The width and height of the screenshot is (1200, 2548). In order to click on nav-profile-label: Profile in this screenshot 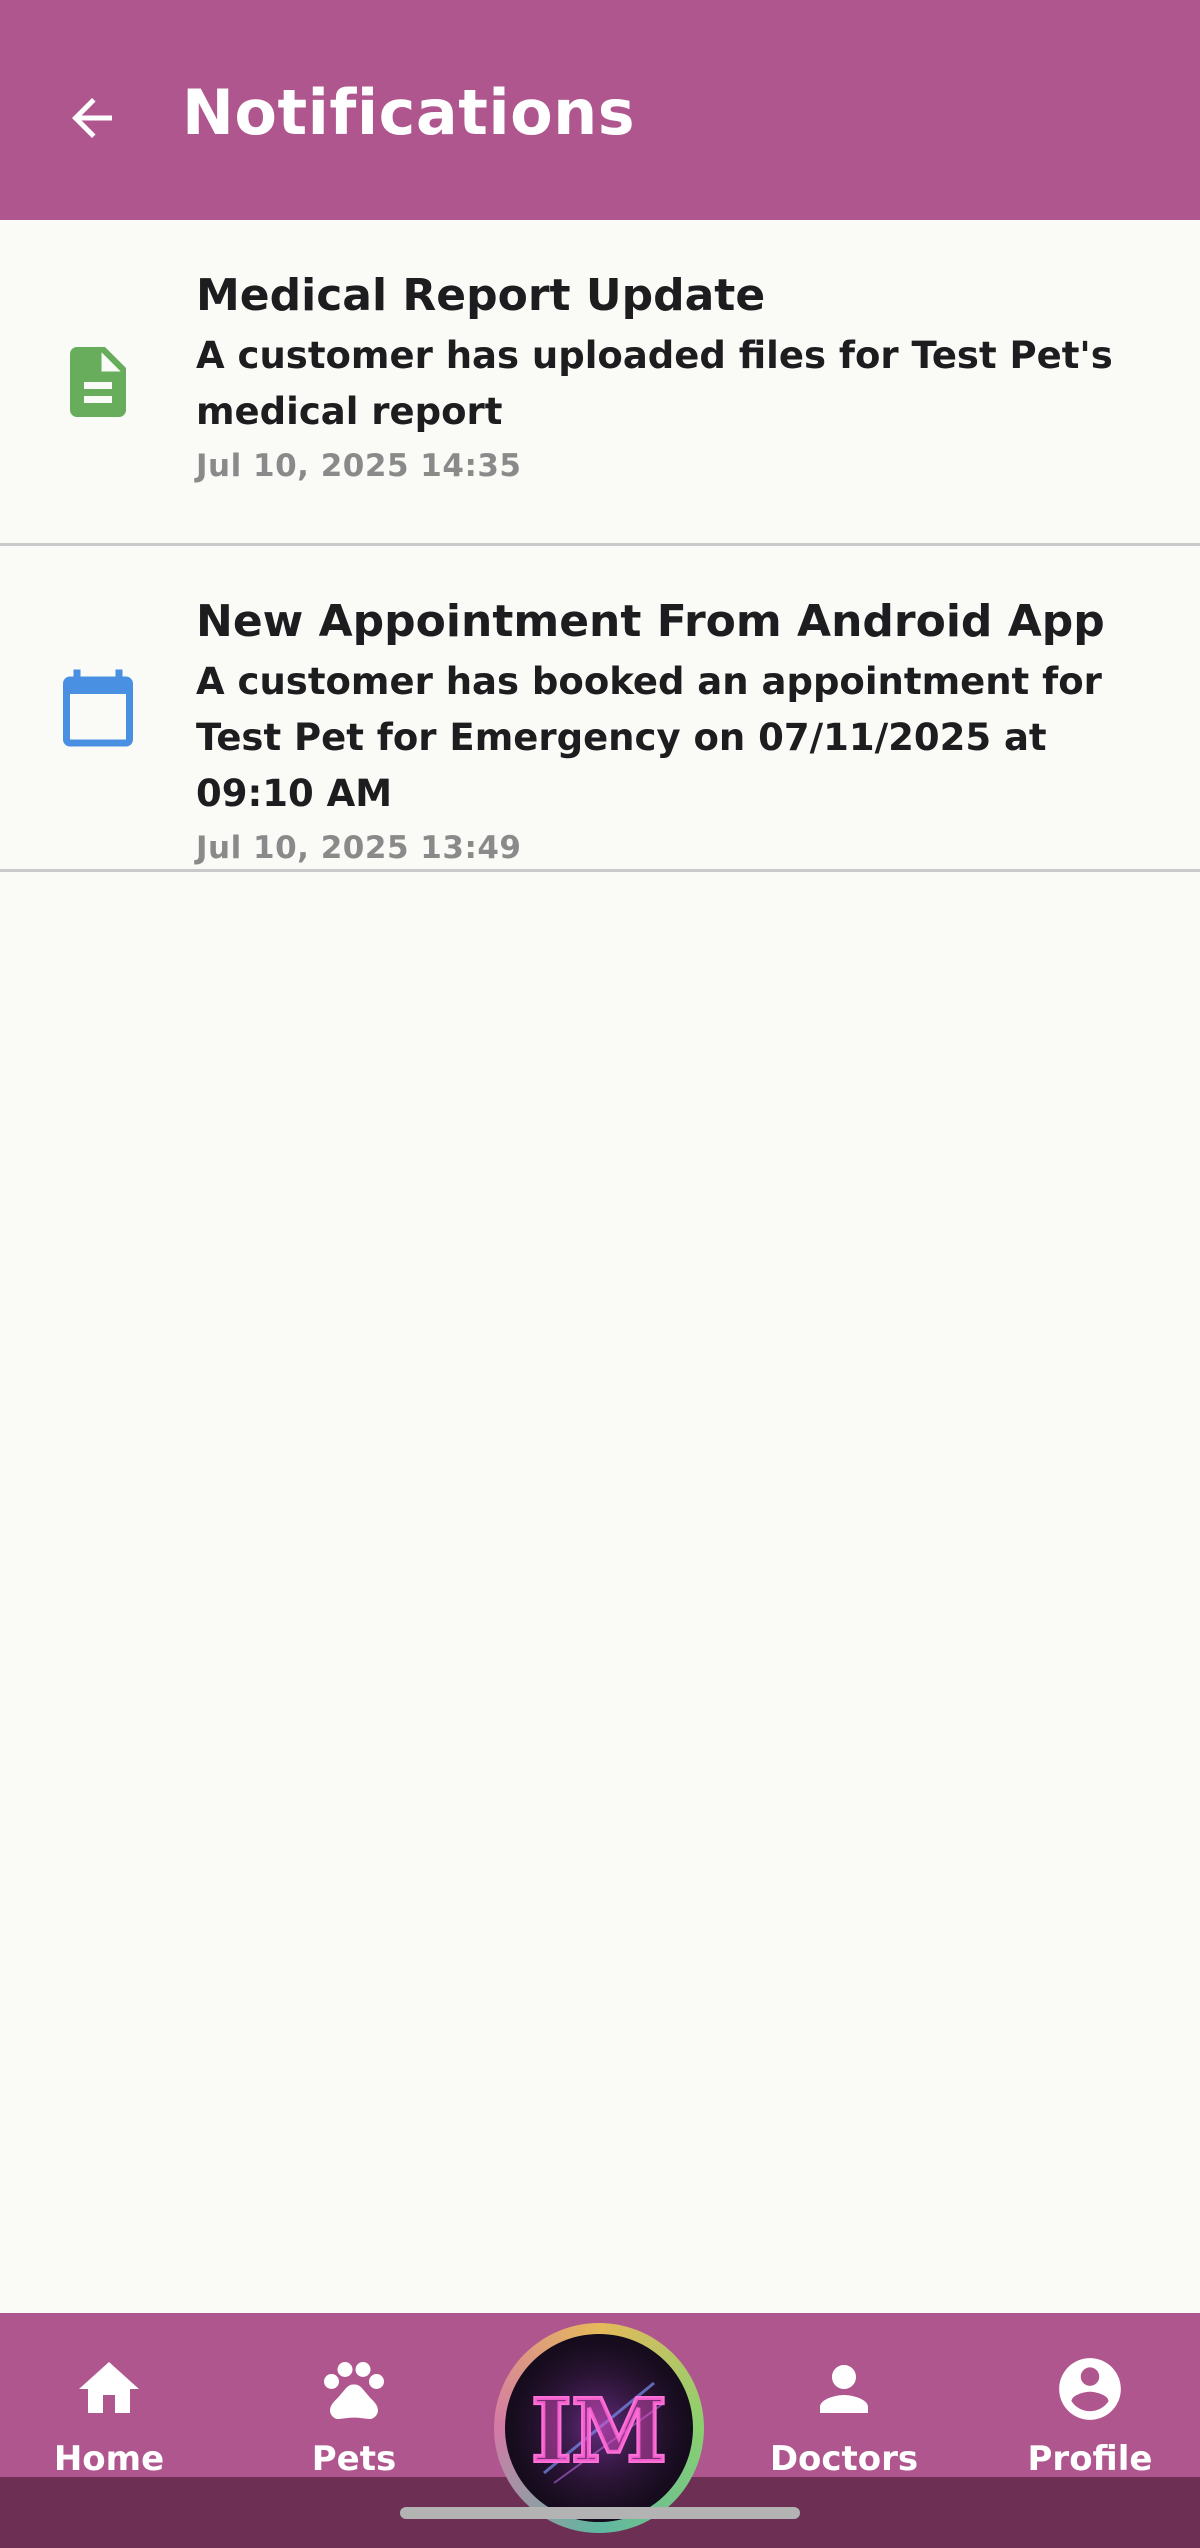, I will do `click(1090, 2459)`.